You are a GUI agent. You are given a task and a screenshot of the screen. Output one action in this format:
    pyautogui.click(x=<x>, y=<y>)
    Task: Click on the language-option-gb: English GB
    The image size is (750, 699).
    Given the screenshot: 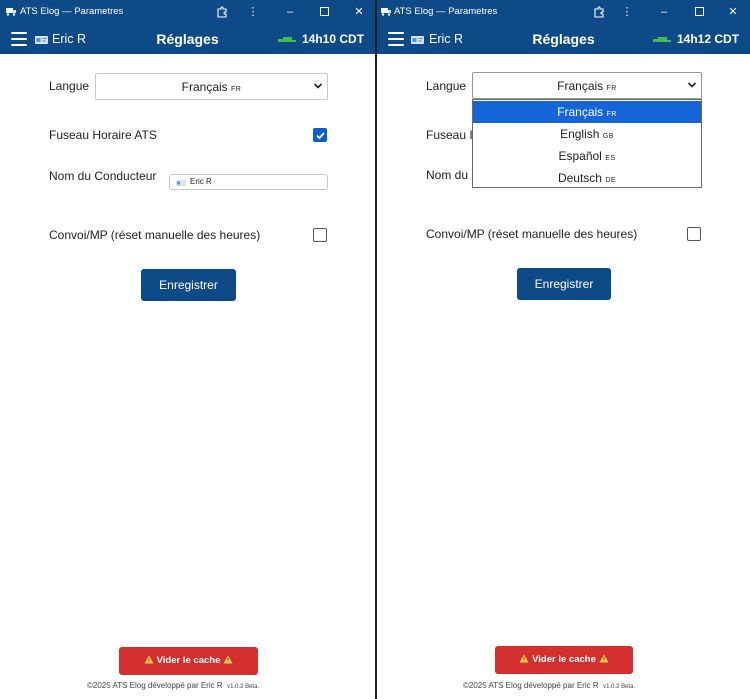 What is the action you would take?
    pyautogui.click(x=587, y=134)
    